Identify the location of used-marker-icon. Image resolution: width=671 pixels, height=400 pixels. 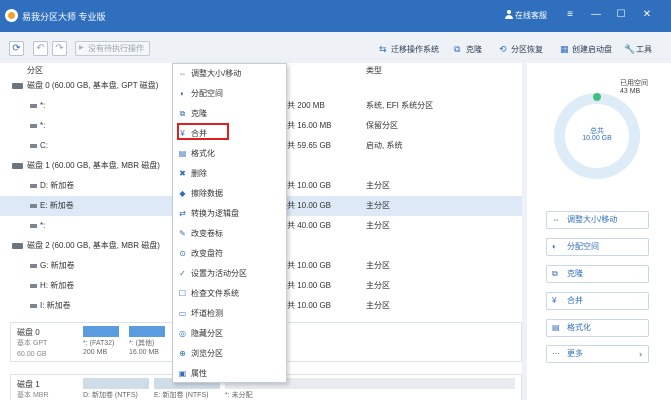
(597, 97).